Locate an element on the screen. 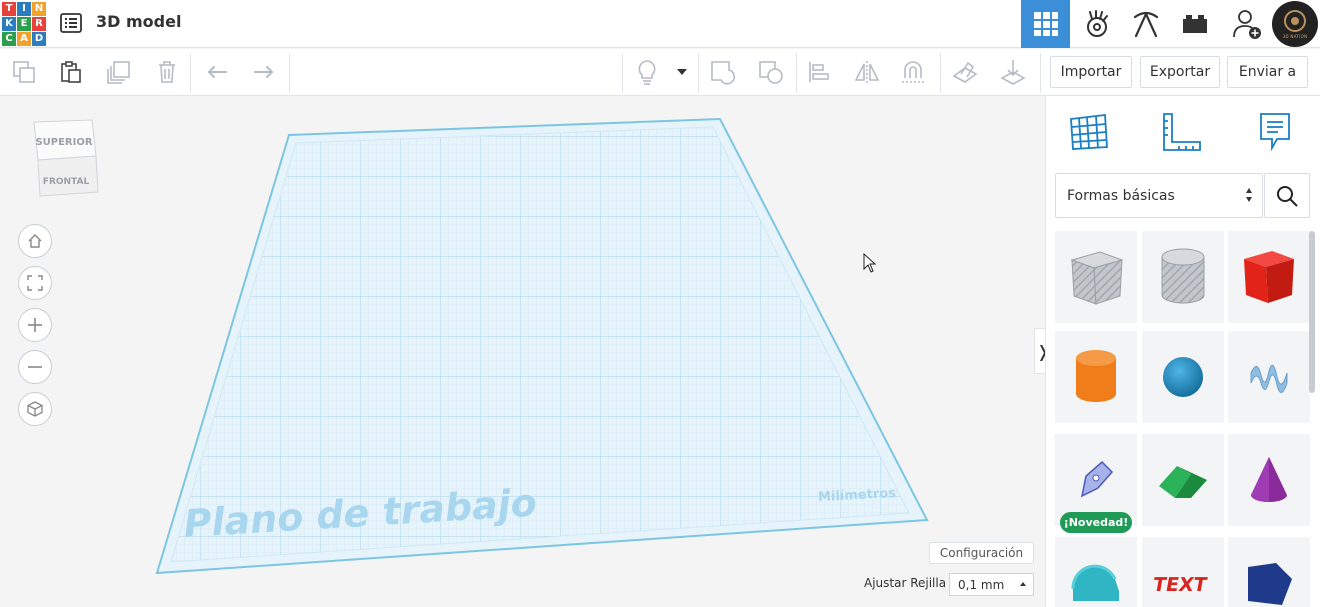 Image resolution: width=1320 pixels, height=607 pixels. edit-toolbar: Importar Exportar Enviar a is located at coordinates (660, 72).